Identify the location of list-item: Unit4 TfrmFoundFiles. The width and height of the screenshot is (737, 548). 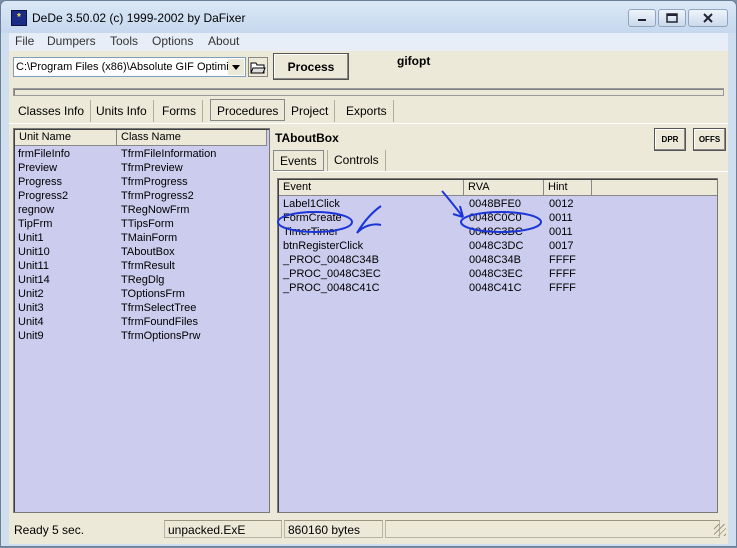
(141, 323).